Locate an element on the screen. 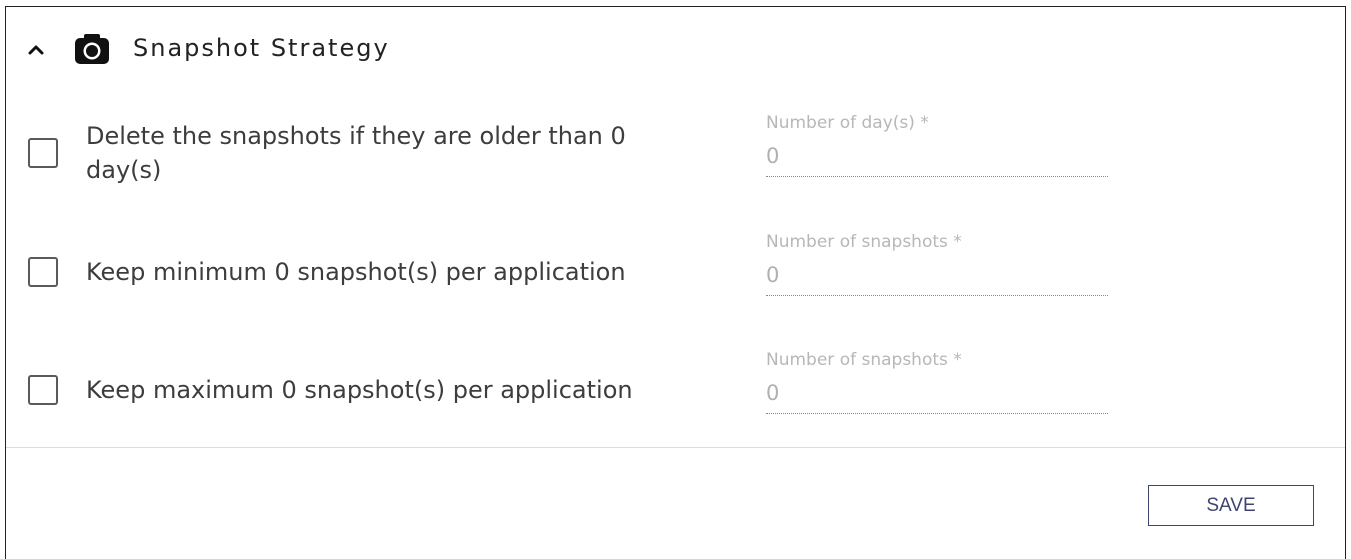 This screenshot has height=559, width=1351. days-field-label: Number of day(s) * is located at coordinates (847, 123).